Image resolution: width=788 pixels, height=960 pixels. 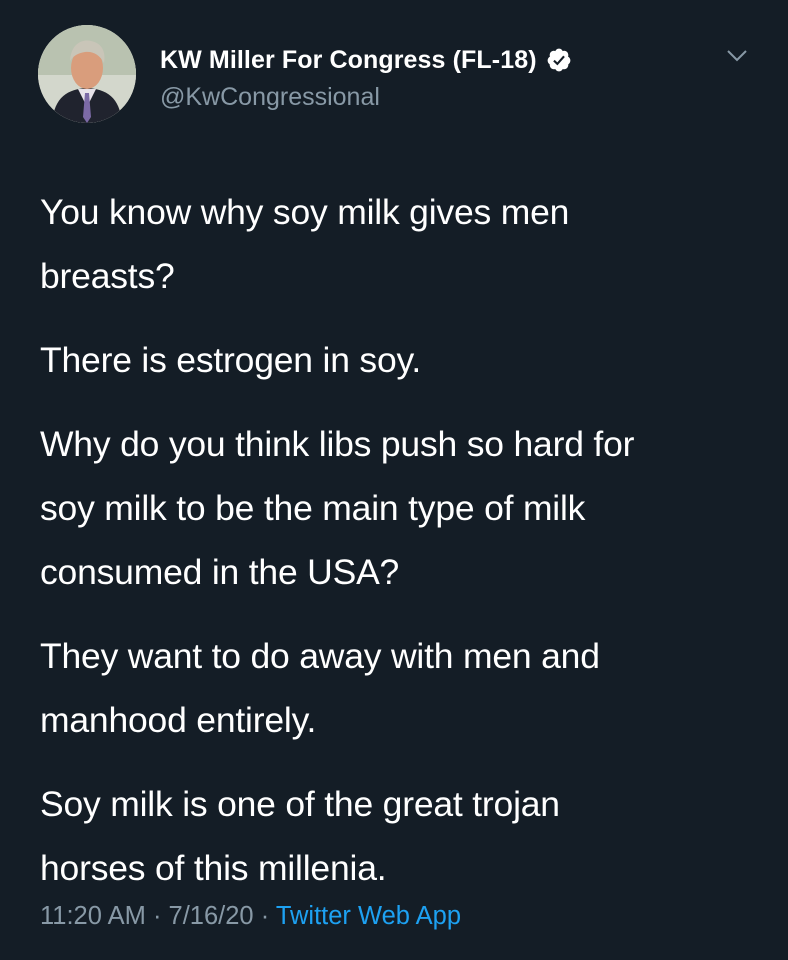 What do you see at coordinates (368, 916) in the screenshot?
I see `tweet-source-link: Twitter Web App` at bounding box center [368, 916].